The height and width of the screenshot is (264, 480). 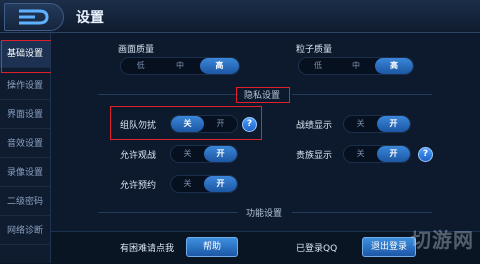 I want to click on noble-display-label: 贵族显示, so click(x=314, y=156).